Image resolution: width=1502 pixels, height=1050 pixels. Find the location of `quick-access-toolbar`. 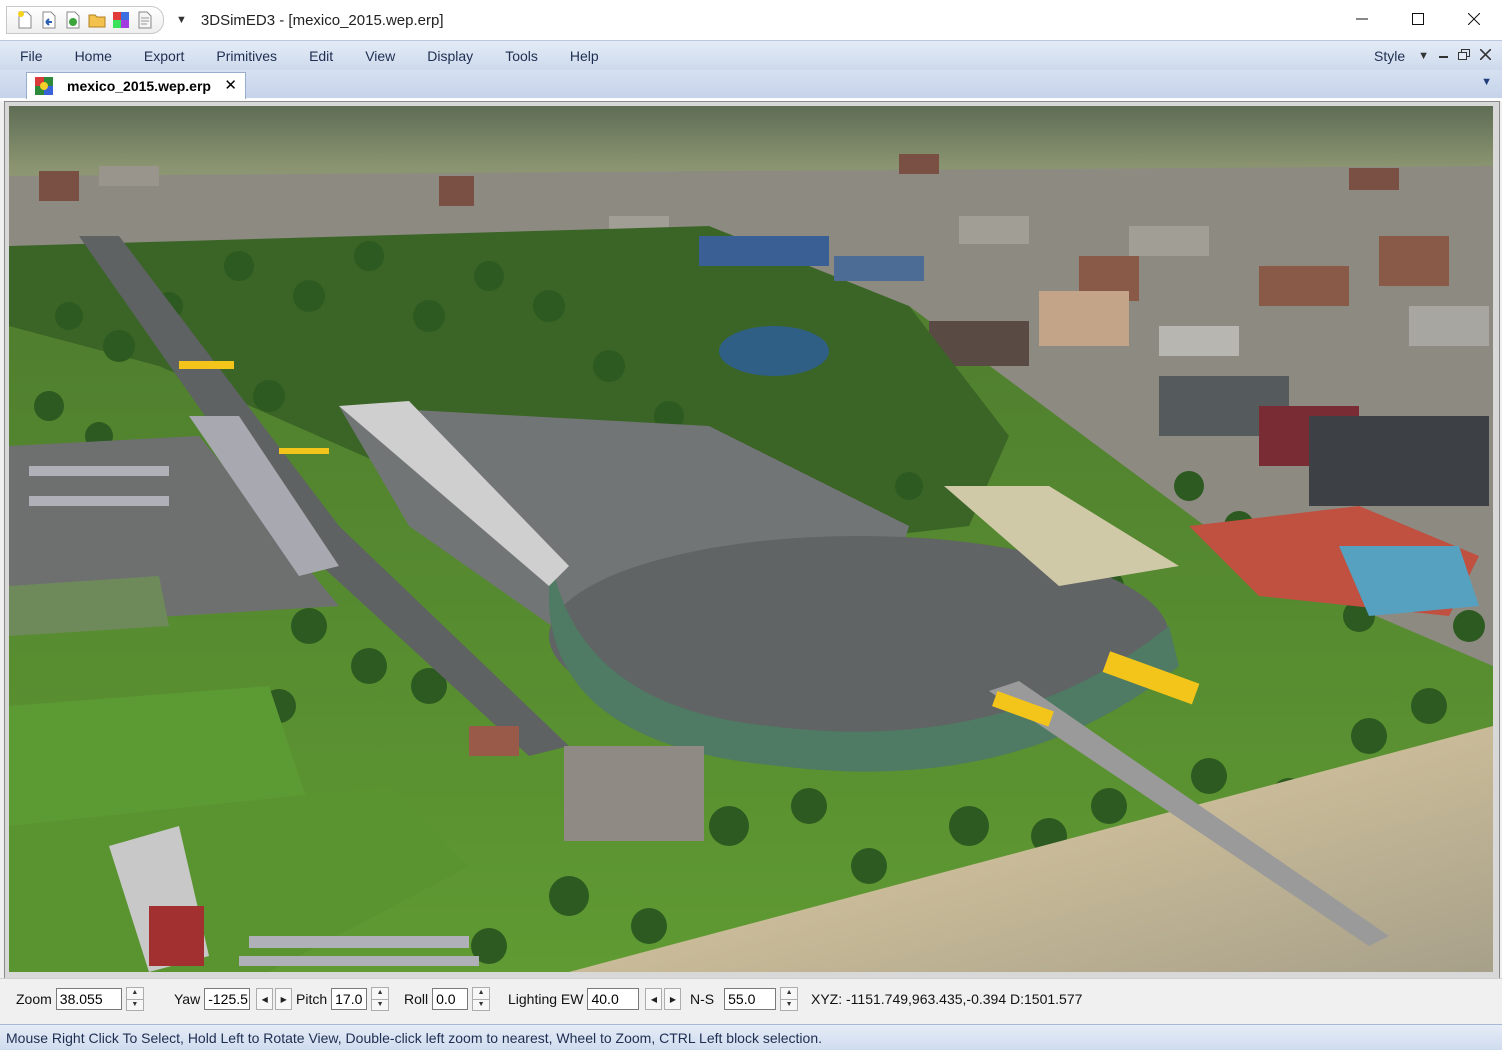

quick-access-toolbar is located at coordinates (85, 20).